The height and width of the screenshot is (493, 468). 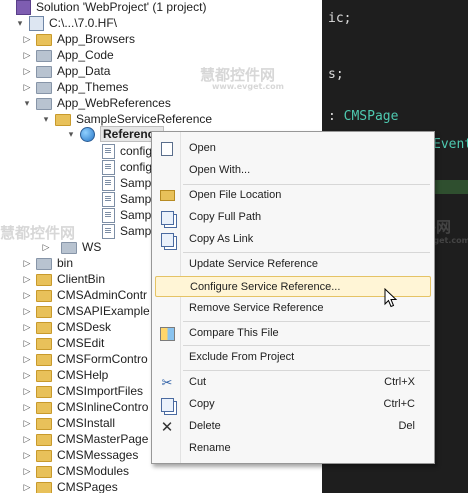 I want to click on menu-item-copy-full-path: Copy Full Path, so click(x=293, y=217).